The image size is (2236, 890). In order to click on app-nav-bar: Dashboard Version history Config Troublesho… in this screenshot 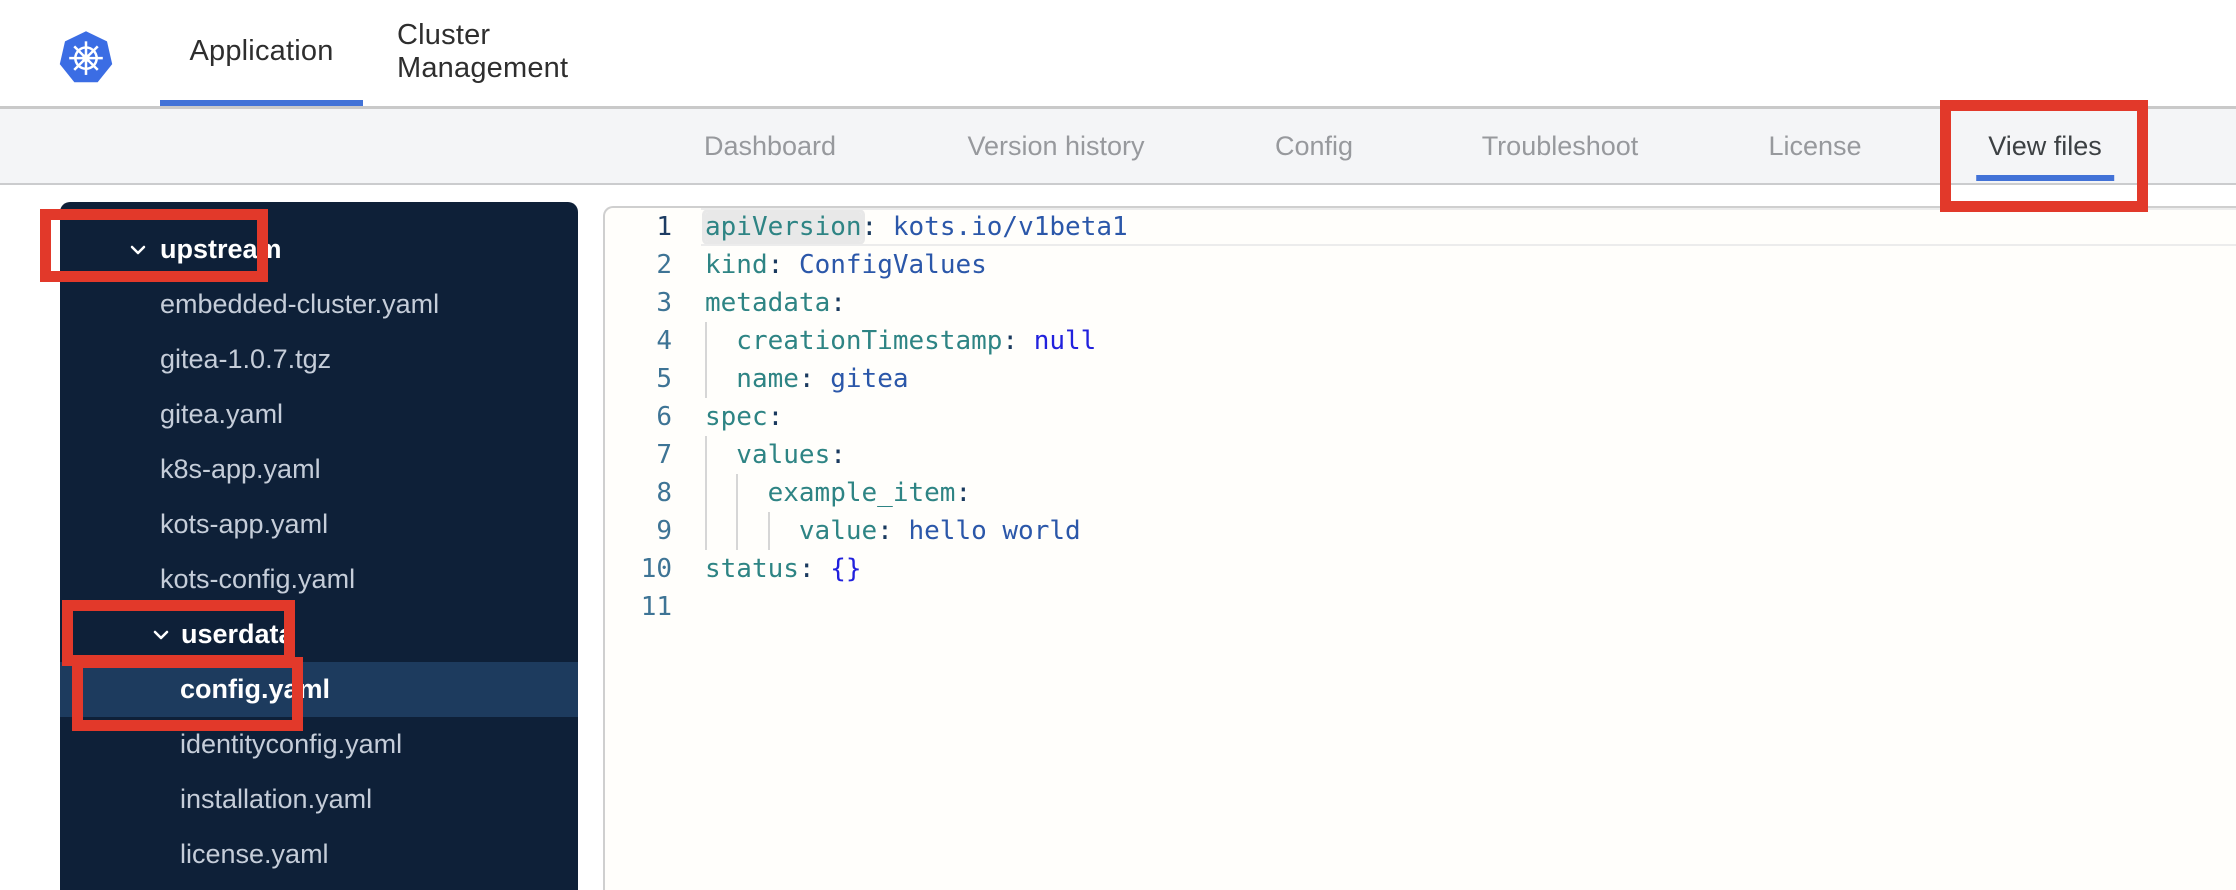, I will do `click(1118, 147)`.